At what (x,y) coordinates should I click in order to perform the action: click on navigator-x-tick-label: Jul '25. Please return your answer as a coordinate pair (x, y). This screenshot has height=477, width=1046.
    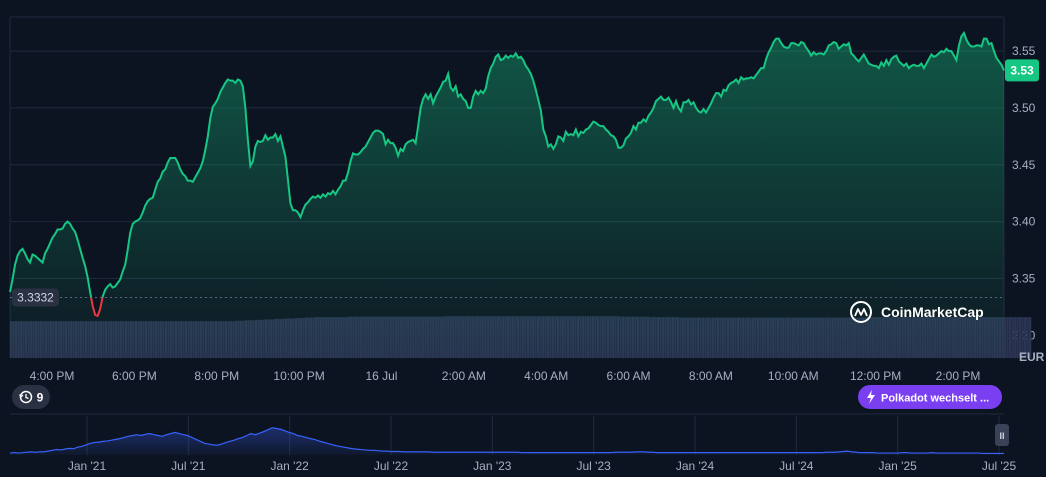
    Looking at the image, I should click on (999, 466).